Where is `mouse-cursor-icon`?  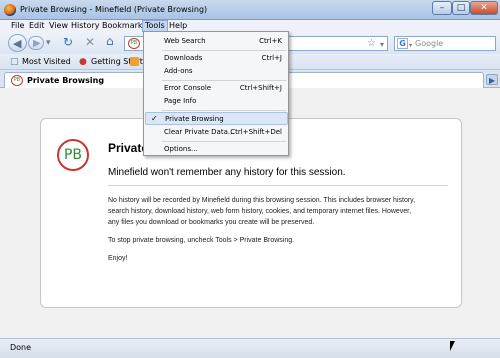
mouse-cursor-icon is located at coordinates (452, 346).